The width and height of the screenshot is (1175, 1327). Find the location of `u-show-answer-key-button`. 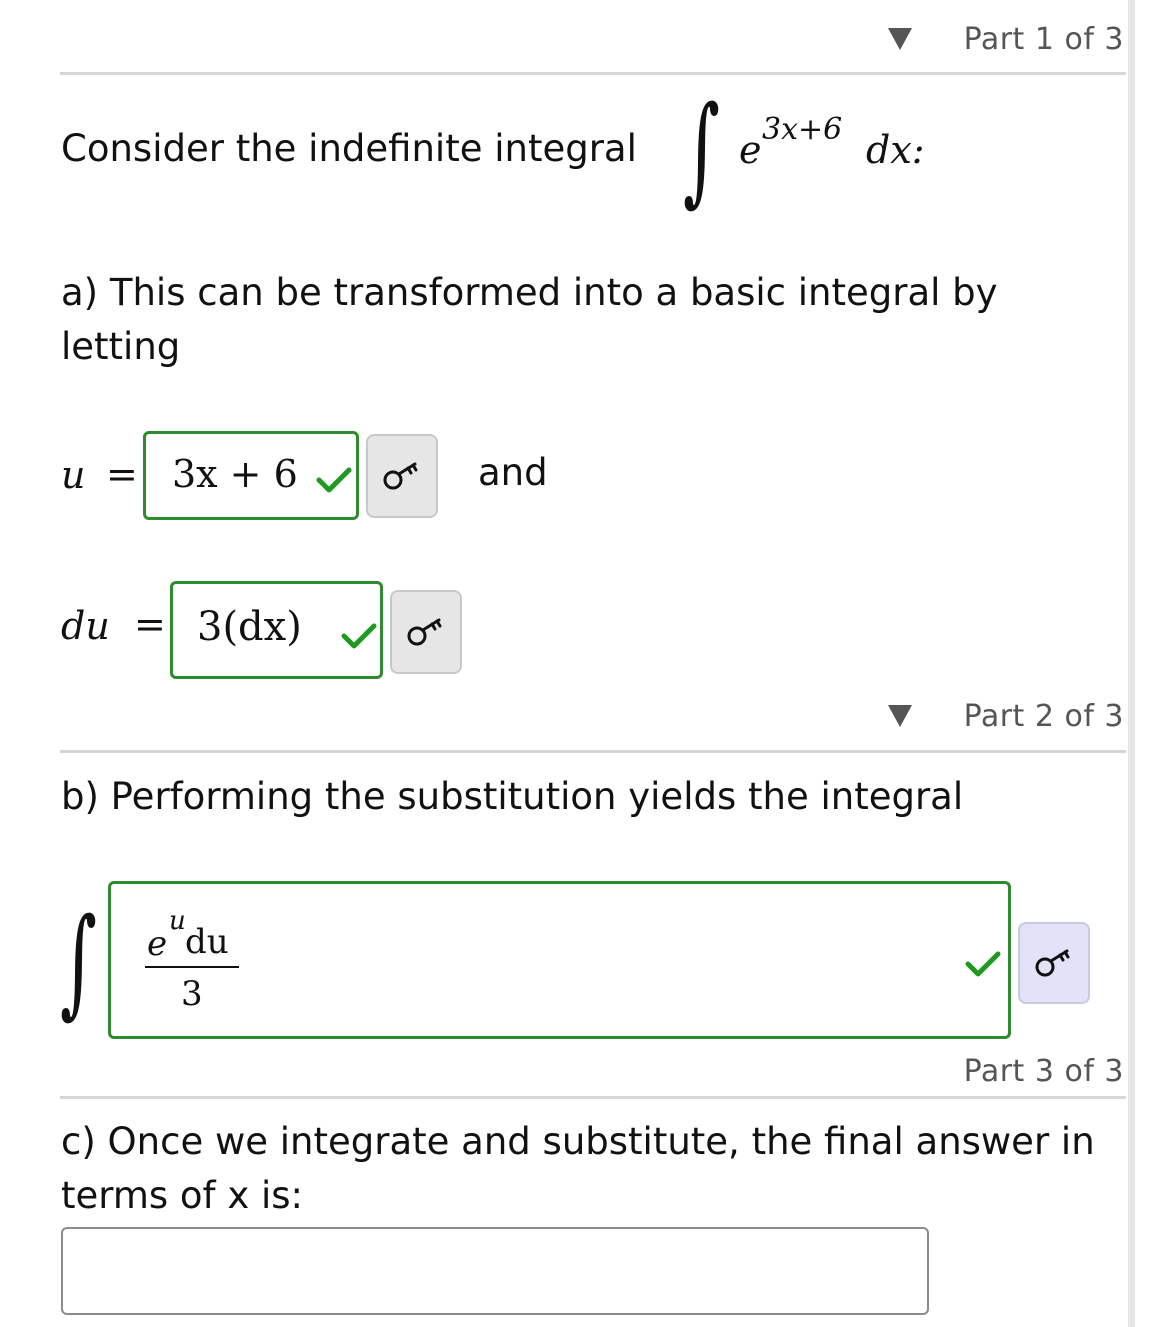

u-show-answer-key-button is located at coordinates (402, 476).